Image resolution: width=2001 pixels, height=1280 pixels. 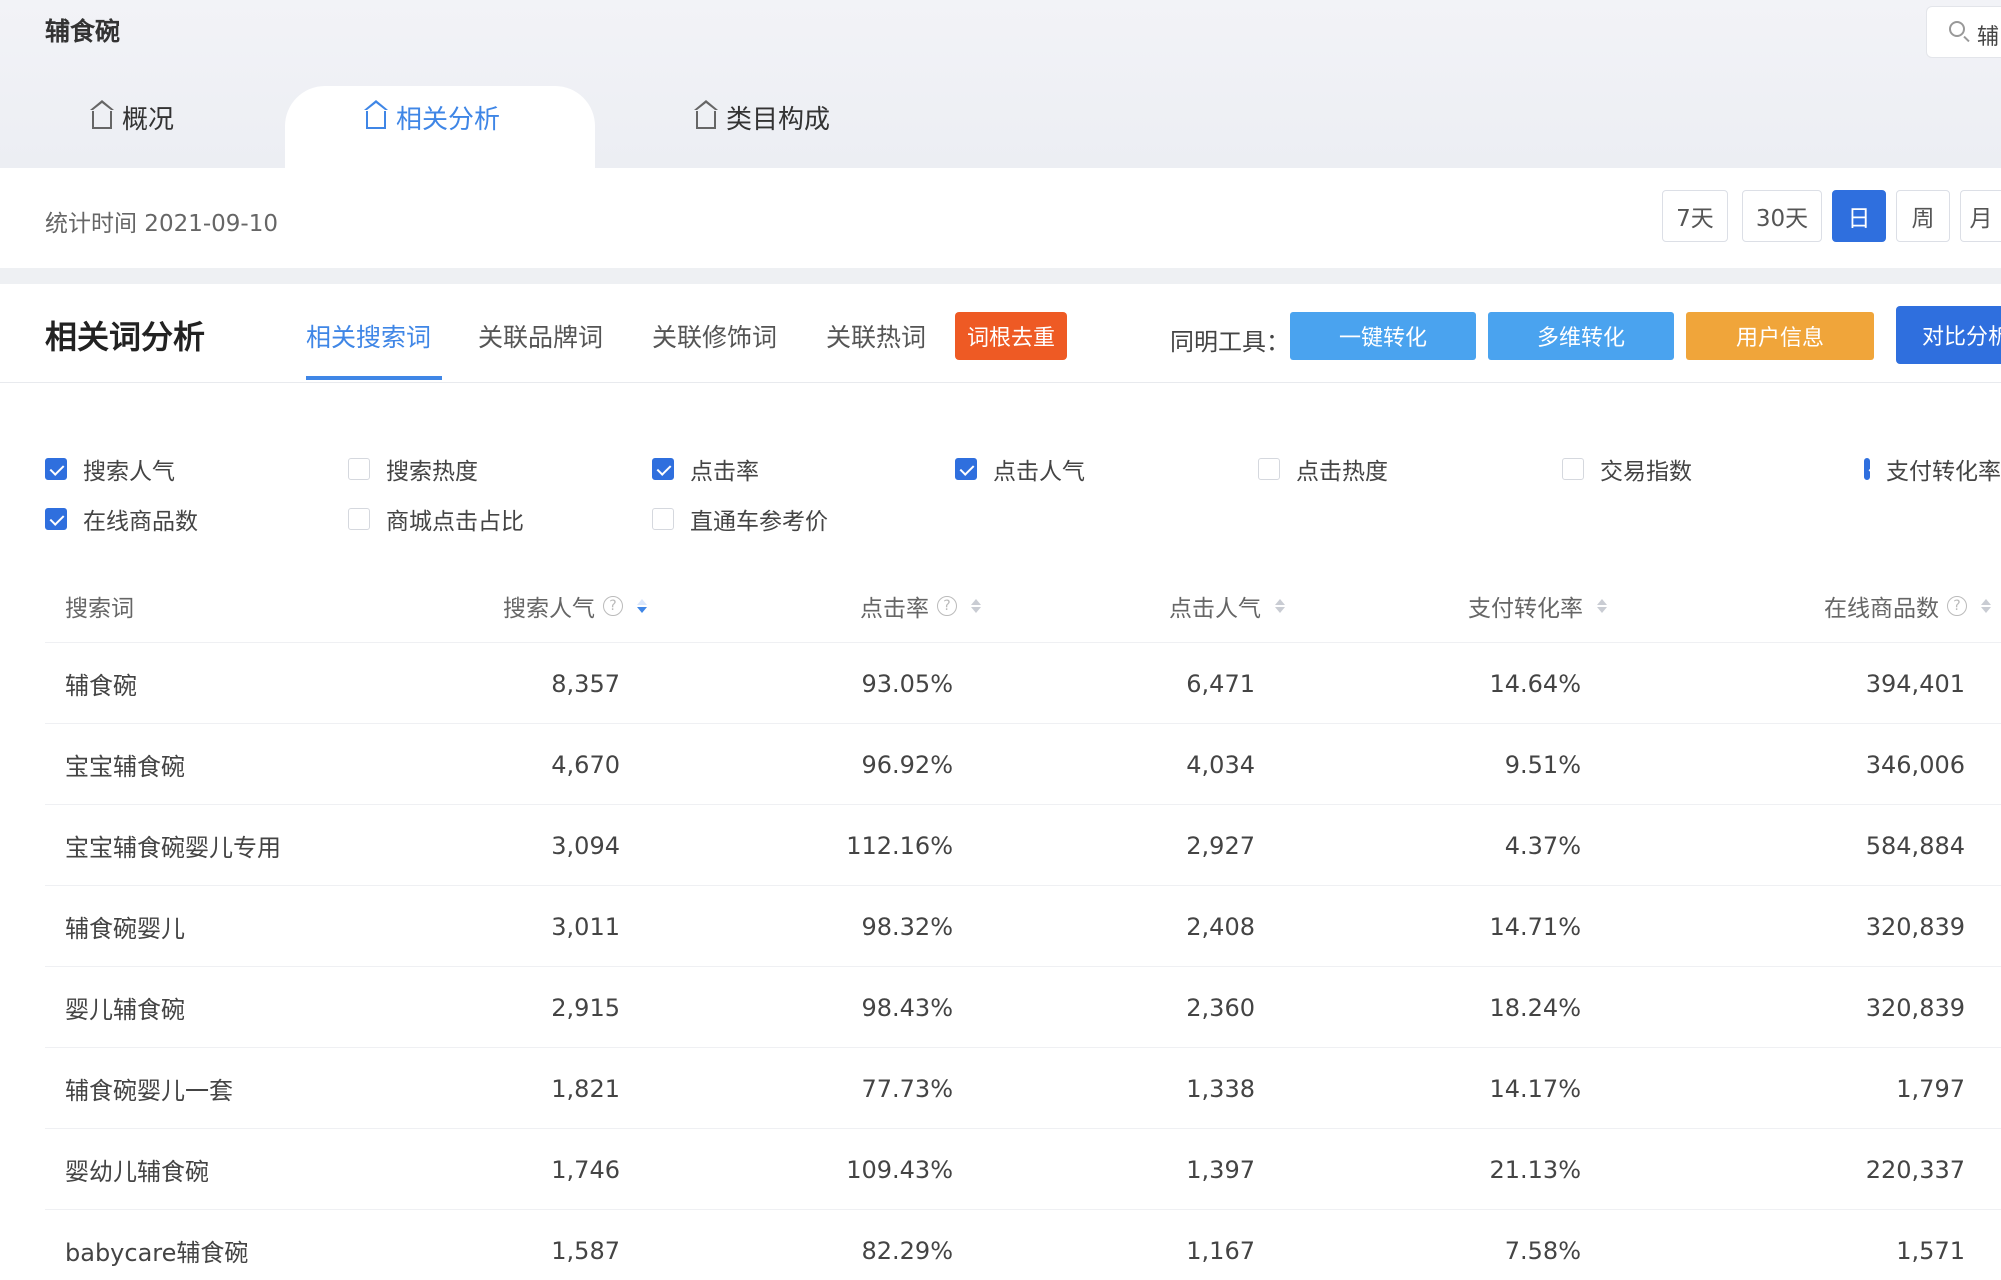 I want to click on column-header-click-rate: 点击率 ?, so click(x=863, y=606).